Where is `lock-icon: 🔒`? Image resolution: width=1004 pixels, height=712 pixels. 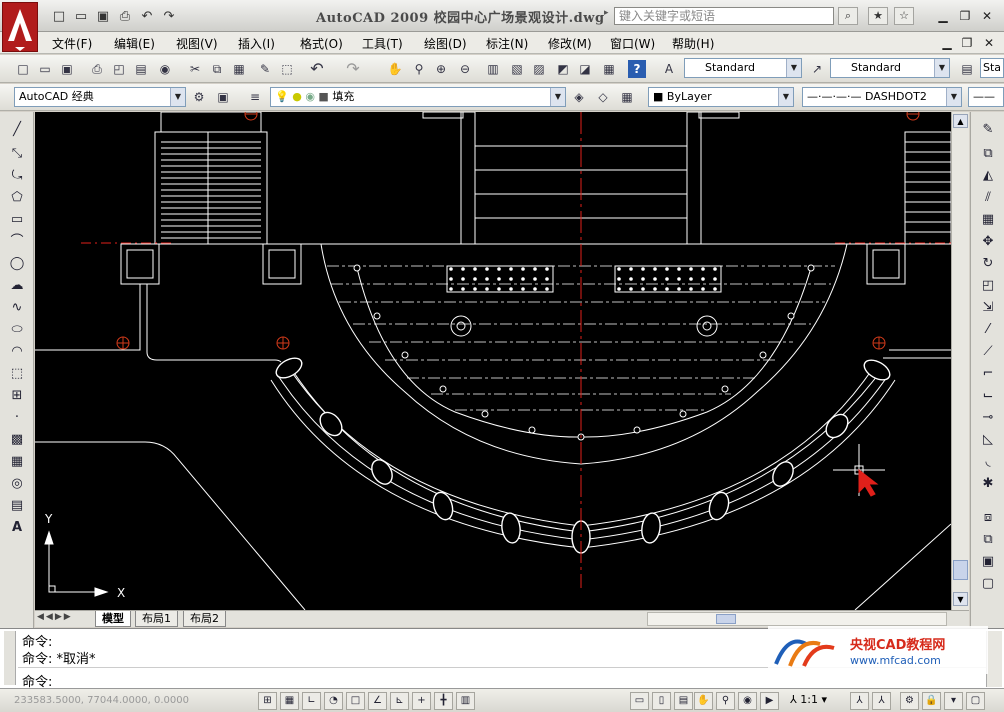 lock-icon: 🔒 is located at coordinates (931, 701).